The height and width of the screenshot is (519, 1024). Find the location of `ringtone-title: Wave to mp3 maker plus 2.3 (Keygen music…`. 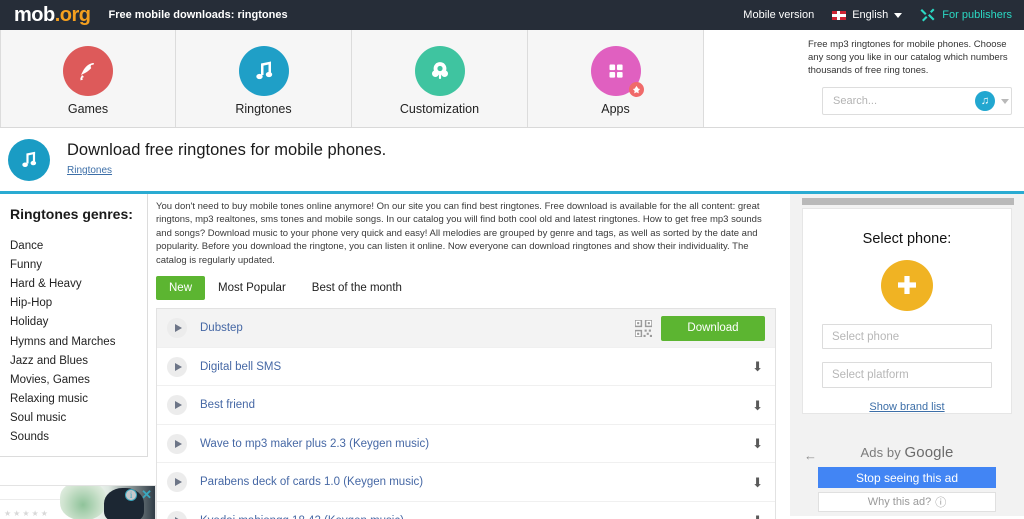

ringtone-title: Wave to mp3 maker plus 2.3 (Keygen music… is located at coordinates (314, 444).